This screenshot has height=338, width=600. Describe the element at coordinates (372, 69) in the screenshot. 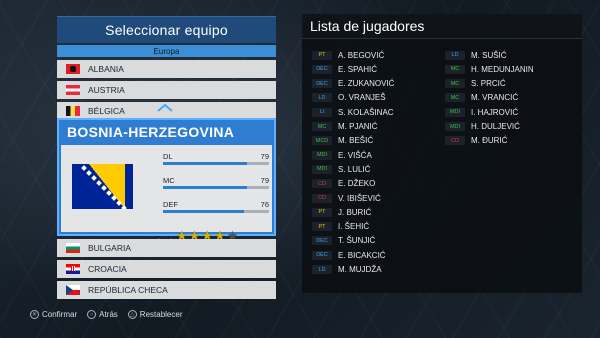

I see `player-row: DEC E. SPAHIĆ` at that location.